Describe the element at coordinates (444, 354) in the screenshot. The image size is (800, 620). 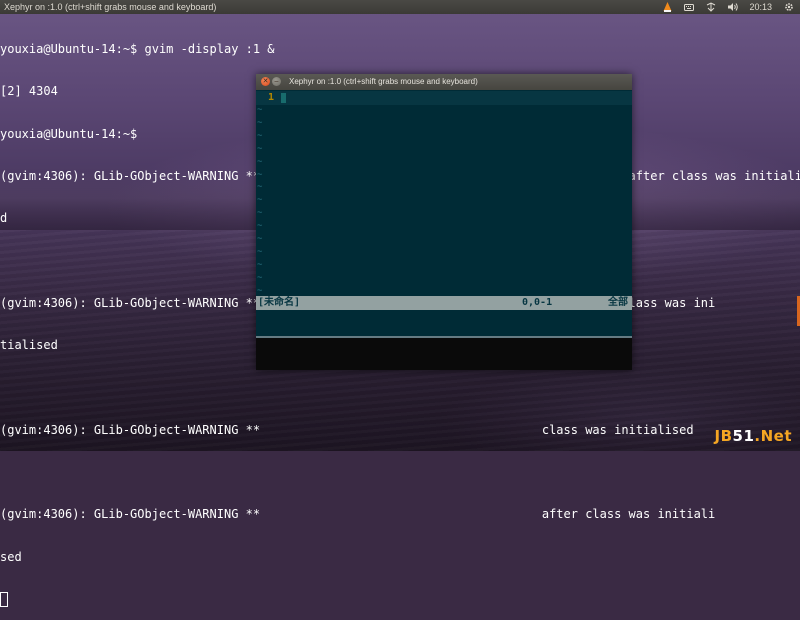
I see `xephyr-unused-area` at that location.